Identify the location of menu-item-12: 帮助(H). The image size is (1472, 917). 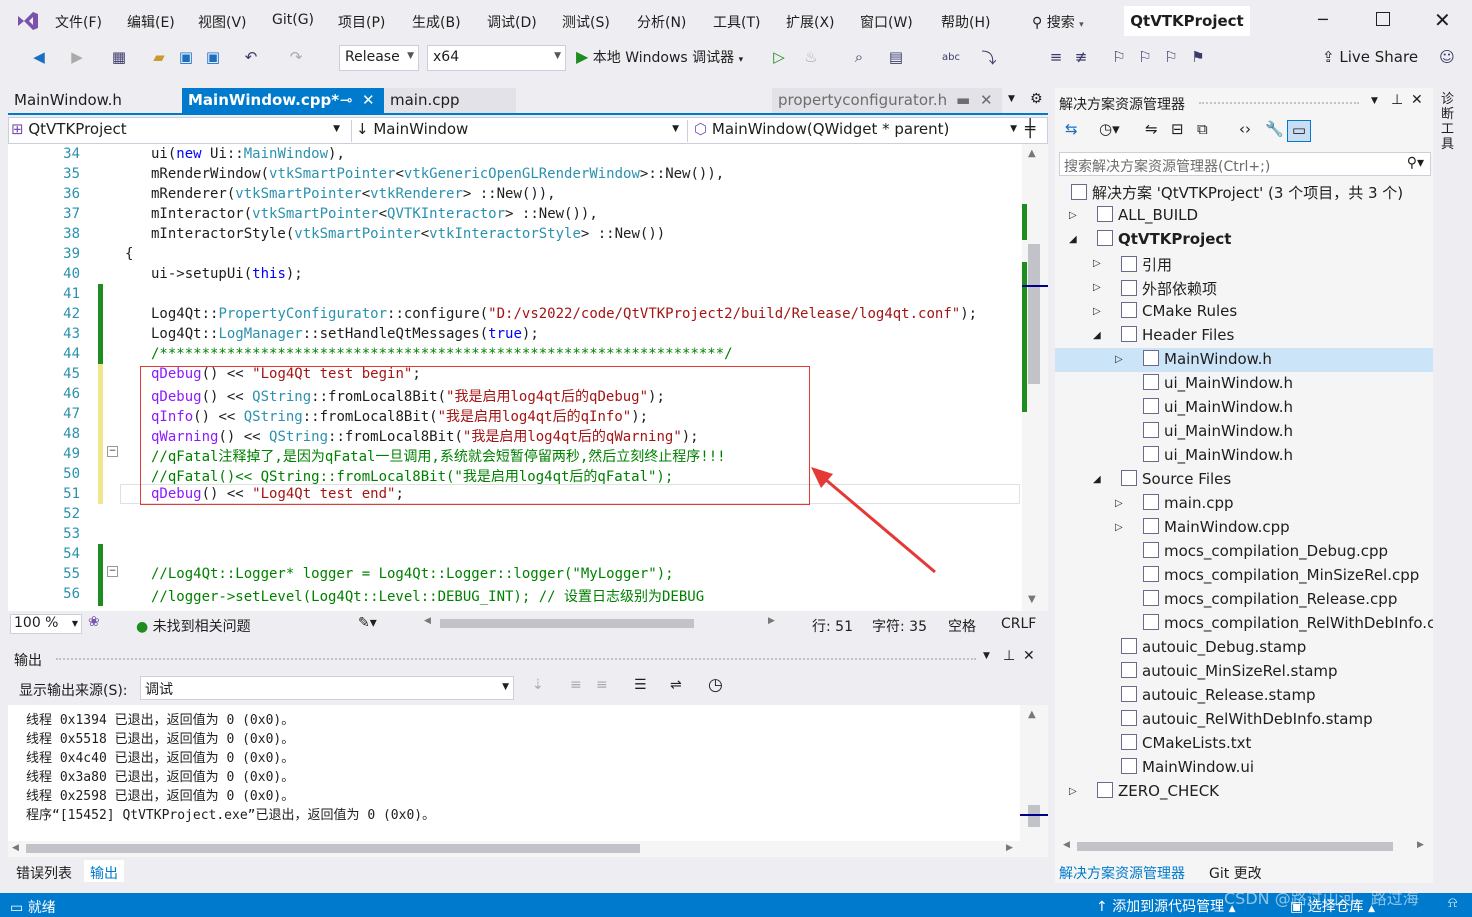
(965, 22).